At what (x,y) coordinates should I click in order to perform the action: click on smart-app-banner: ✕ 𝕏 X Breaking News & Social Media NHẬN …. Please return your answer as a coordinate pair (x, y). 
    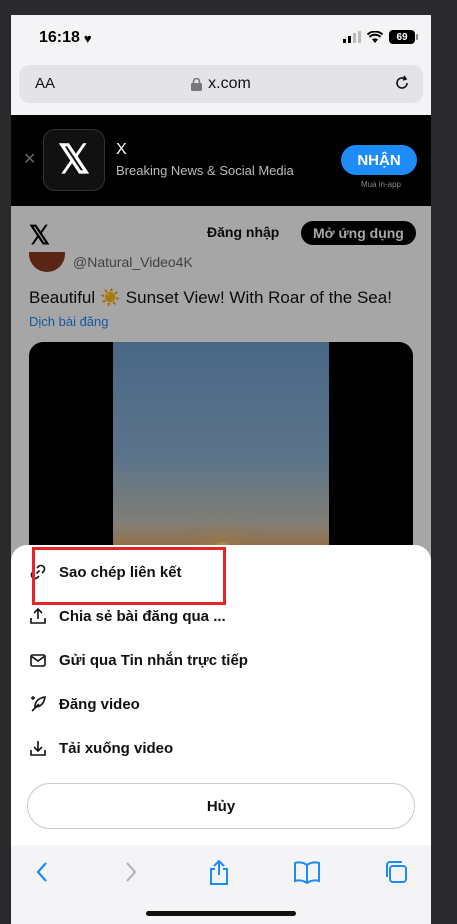
    Looking at the image, I should click on (221, 160).